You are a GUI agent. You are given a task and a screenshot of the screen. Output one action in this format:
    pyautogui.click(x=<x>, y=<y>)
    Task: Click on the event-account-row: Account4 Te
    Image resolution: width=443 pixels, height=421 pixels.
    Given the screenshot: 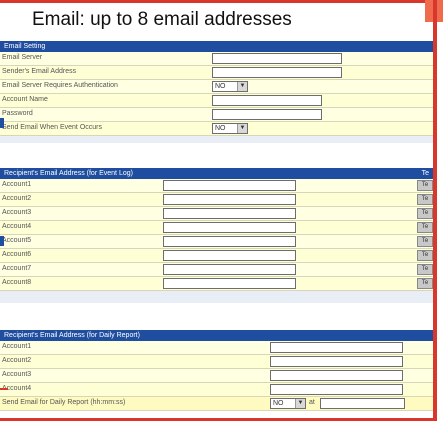 What is the action you would take?
    pyautogui.click(x=216, y=228)
    